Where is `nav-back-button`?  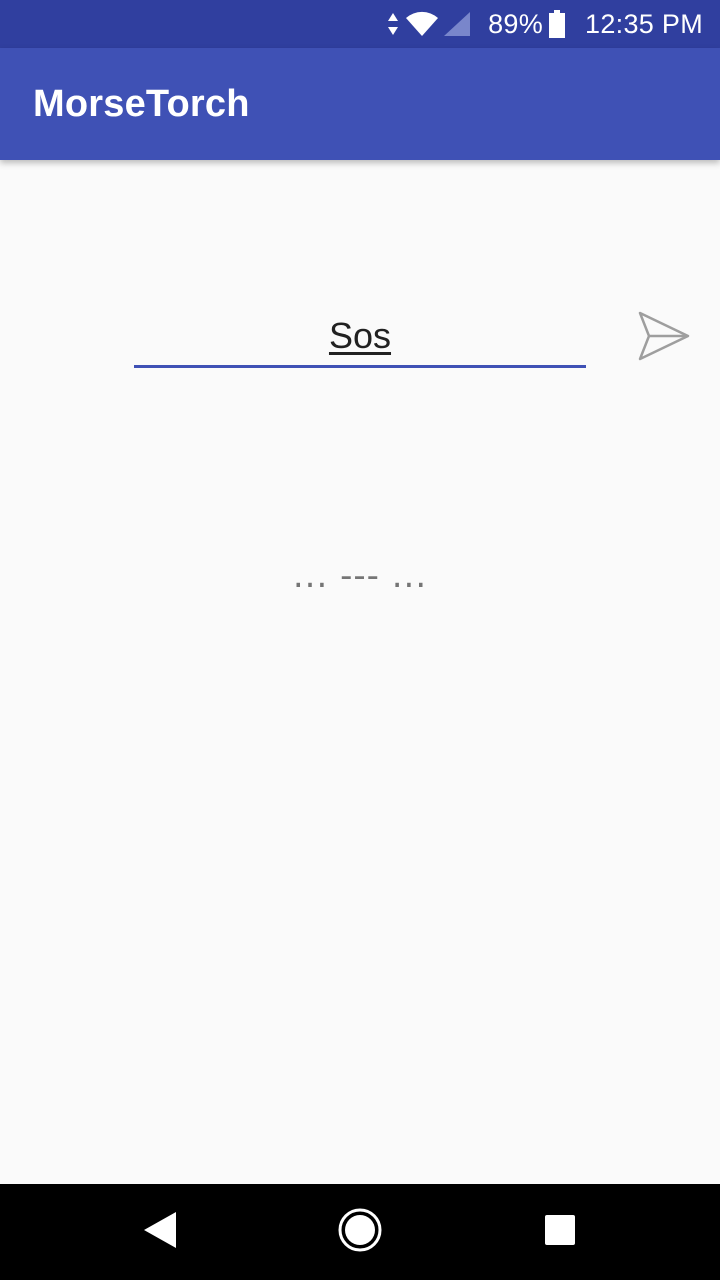
nav-back-button is located at coordinates (160, 1232).